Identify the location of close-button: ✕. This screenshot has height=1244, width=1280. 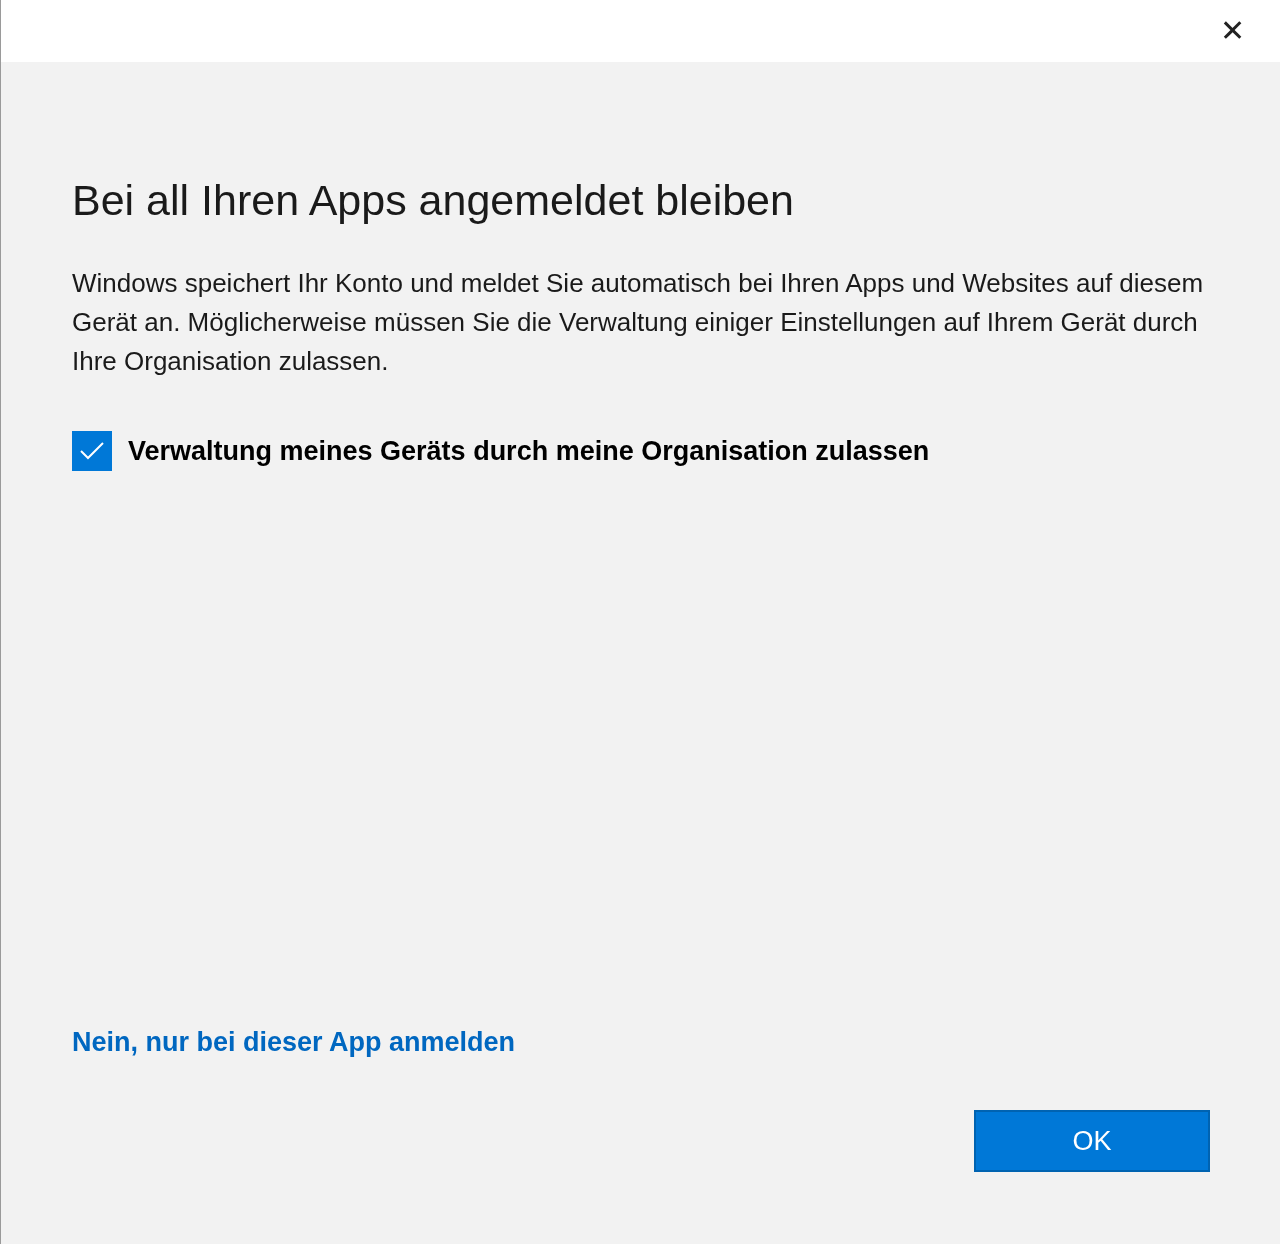
(1232, 31).